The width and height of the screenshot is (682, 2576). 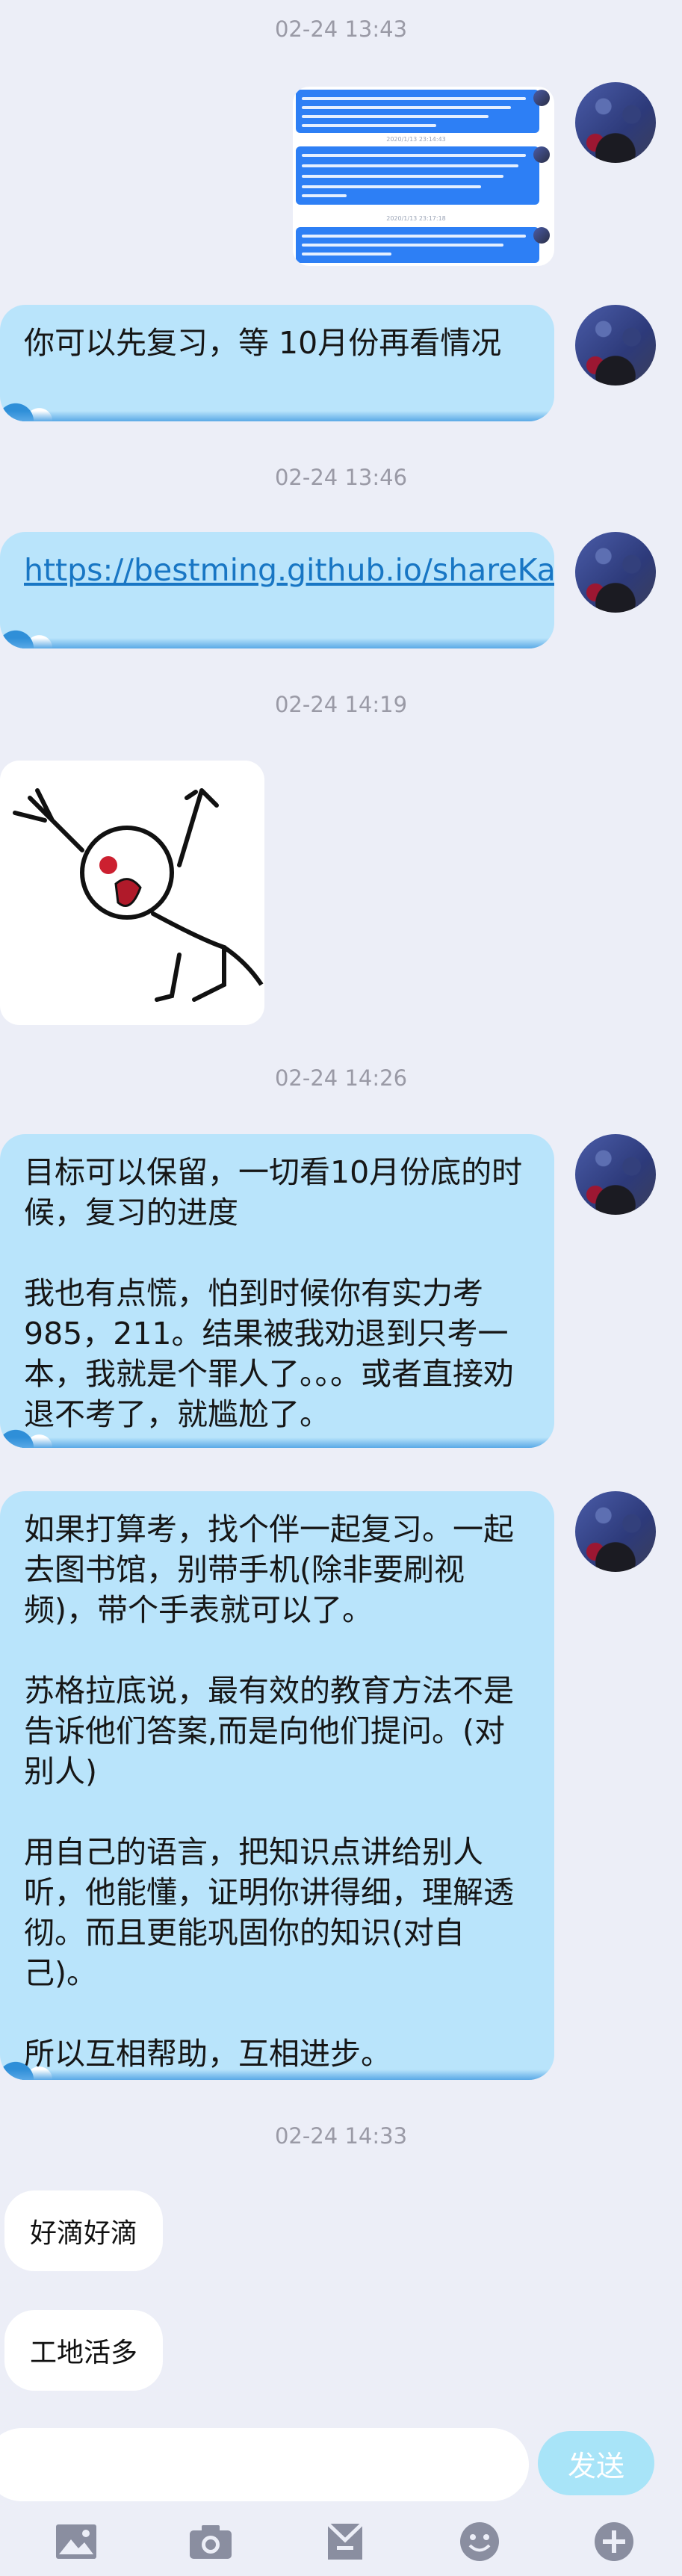 What do you see at coordinates (76, 2542) in the screenshot?
I see `image-icon` at bounding box center [76, 2542].